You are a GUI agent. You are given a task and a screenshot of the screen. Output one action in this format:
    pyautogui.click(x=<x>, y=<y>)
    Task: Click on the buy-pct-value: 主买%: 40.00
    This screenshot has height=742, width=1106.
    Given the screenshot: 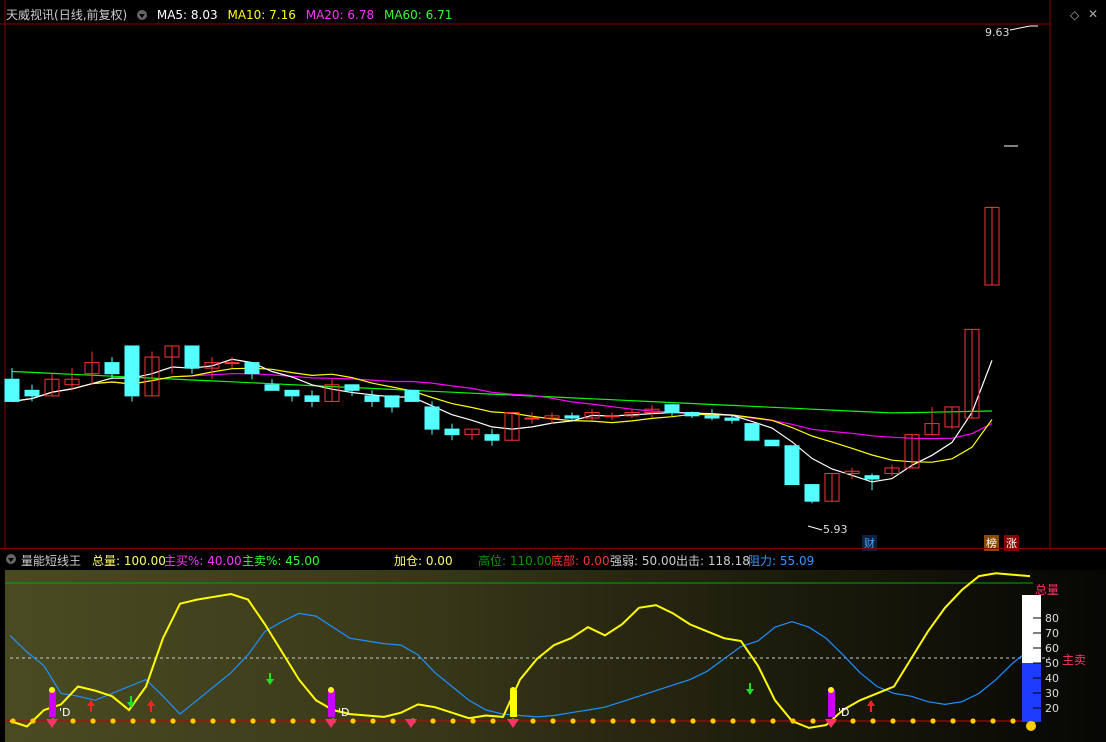 What is the action you would take?
    pyautogui.click(x=203, y=561)
    